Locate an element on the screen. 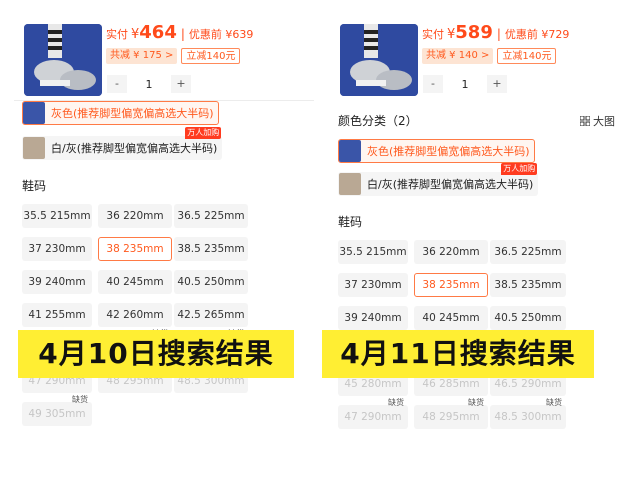 This screenshot has height=480, width=640. size-option: 41 255mm is located at coordinates (57, 315).